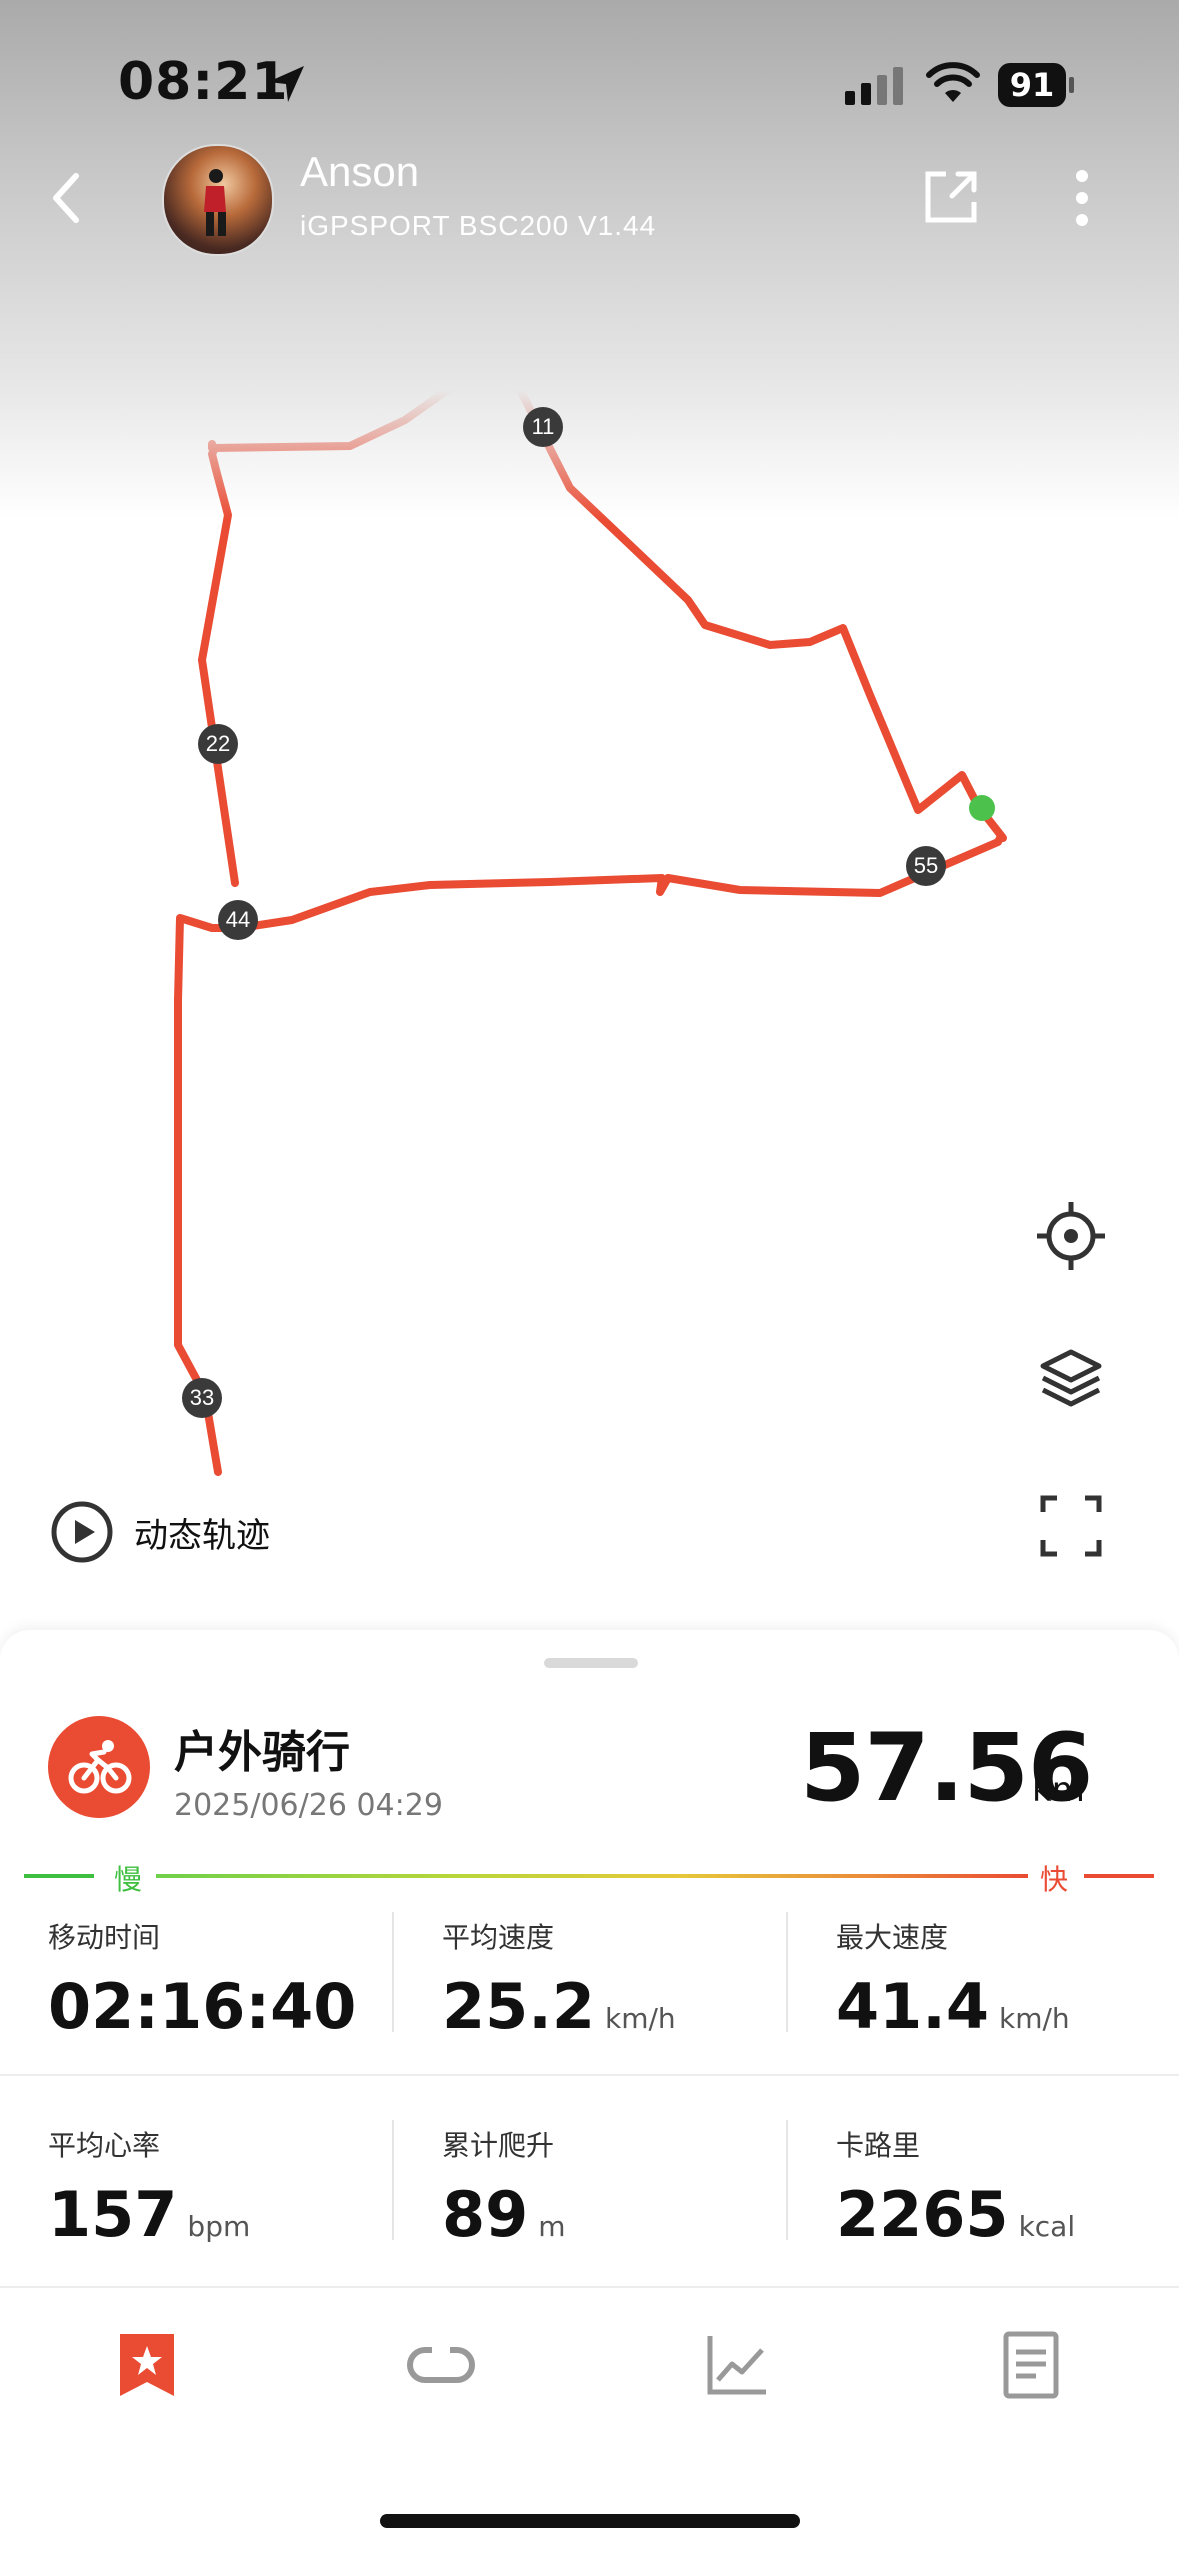 The width and height of the screenshot is (1179, 2556). I want to click on stat-unit: kcal, so click(1047, 2226).